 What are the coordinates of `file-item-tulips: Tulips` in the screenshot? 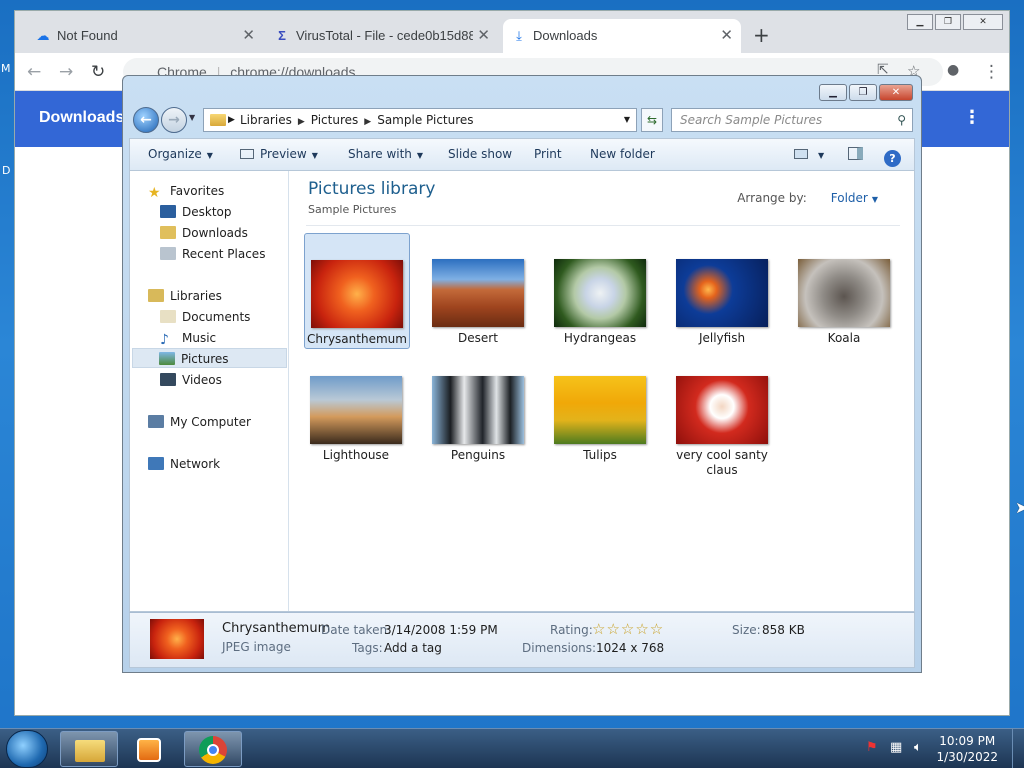 It's located at (601, 408).